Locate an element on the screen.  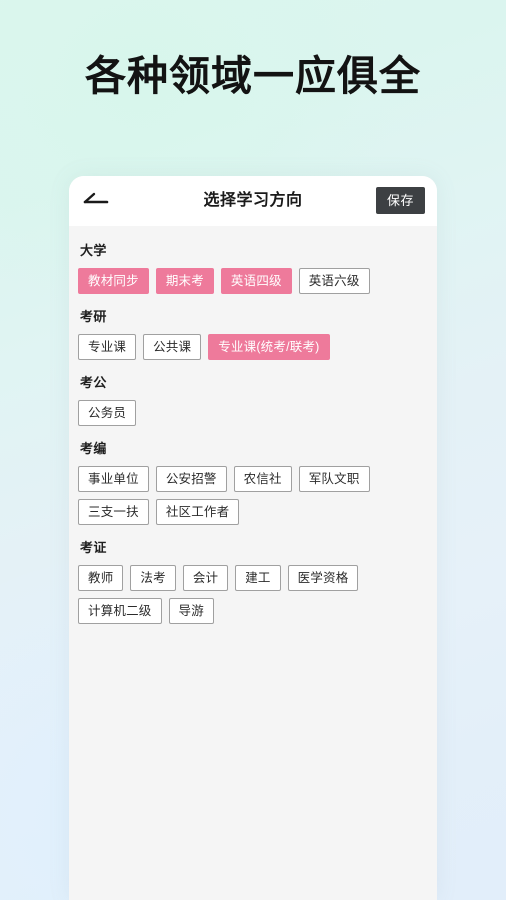
chip: 军队文职 is located at coordinates (334, 479).